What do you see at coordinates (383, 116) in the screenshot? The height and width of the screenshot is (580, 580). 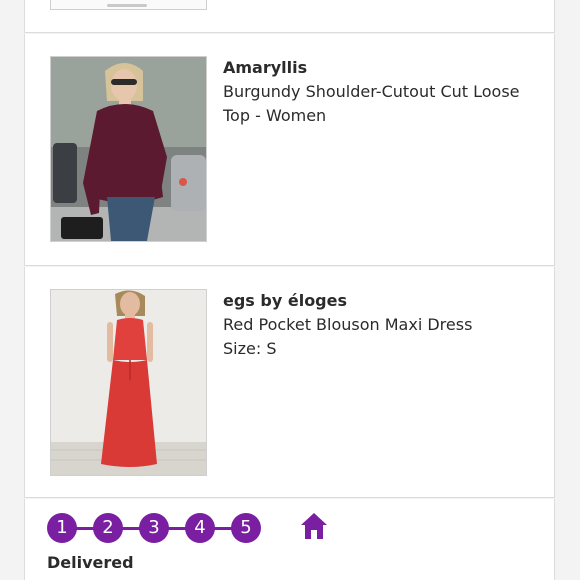 I see `item-title-line-2: Top - Women` at bounding box center [383, 116].